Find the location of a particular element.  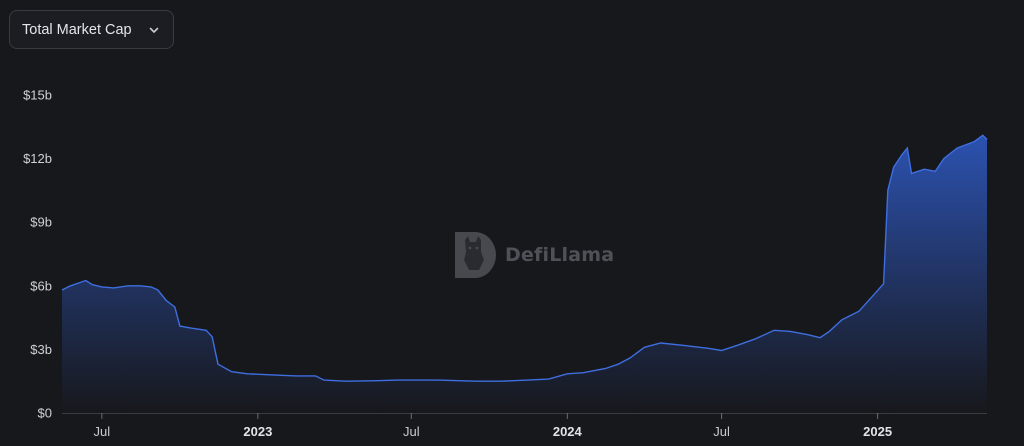

y-tick-label: $15b is located at coordinates (37, 95).